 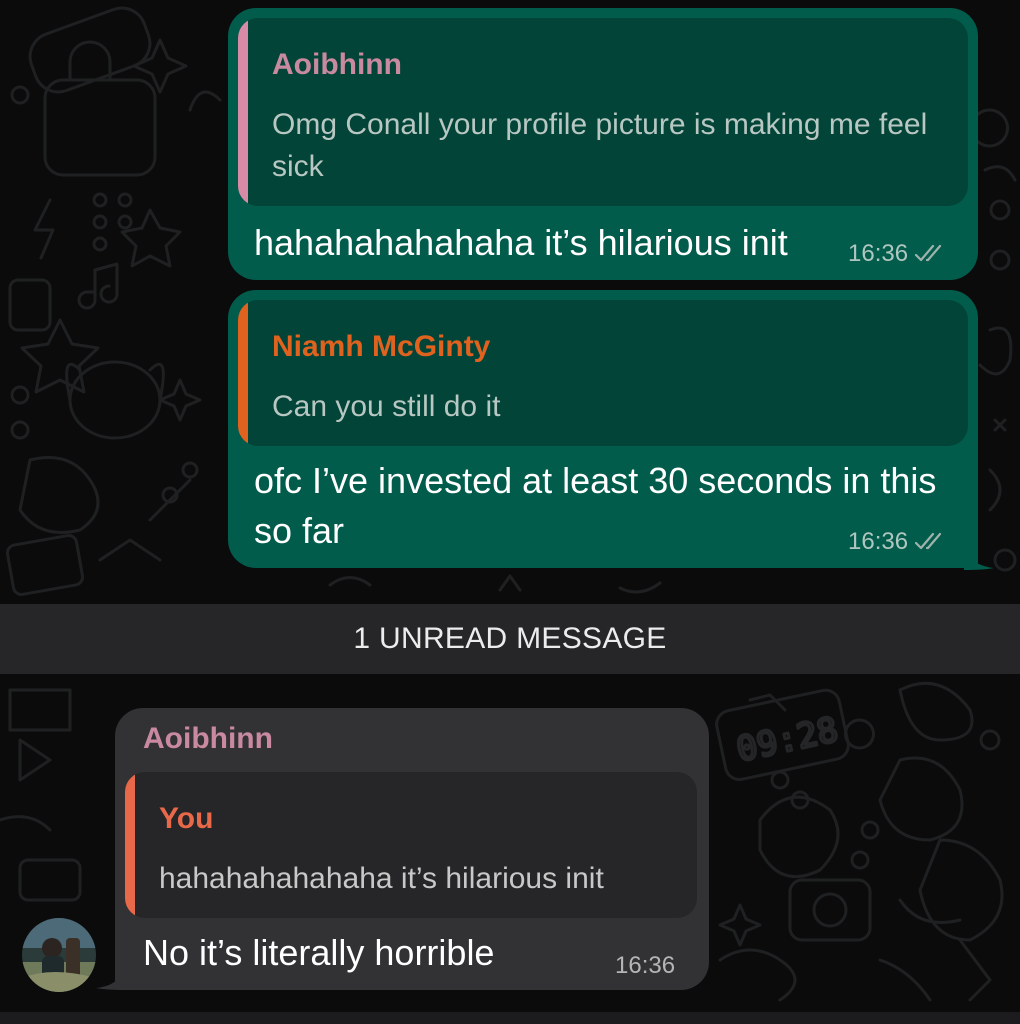 I want to click on quote-author: Niamh McGinty, so click(x=381, y=346).